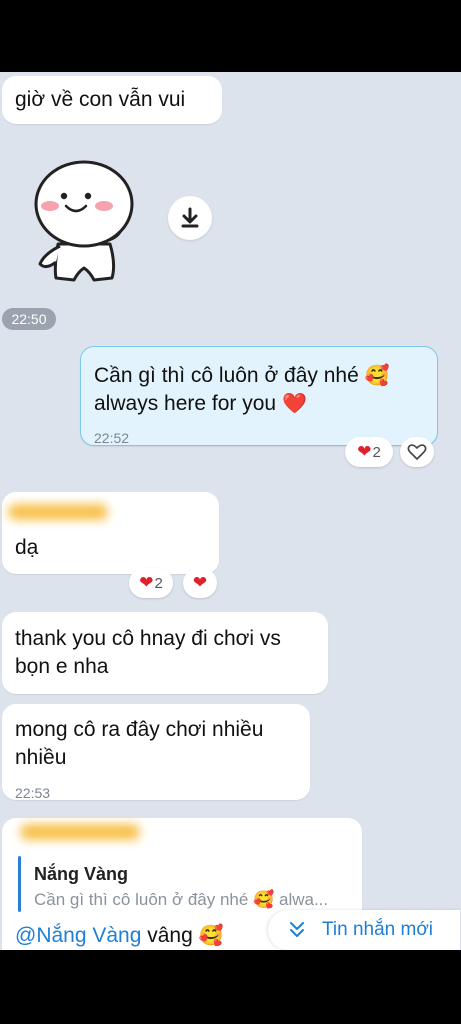  I want to click on sticker-timestamp: 22:50, so click(29, 319).